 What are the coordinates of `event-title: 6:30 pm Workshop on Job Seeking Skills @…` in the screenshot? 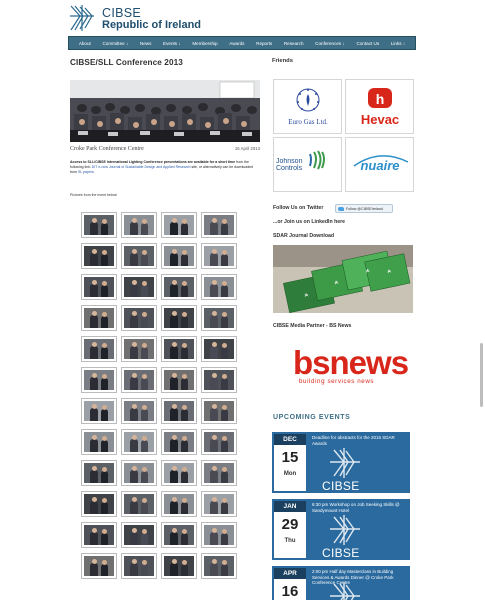 It's located at (359, 507).